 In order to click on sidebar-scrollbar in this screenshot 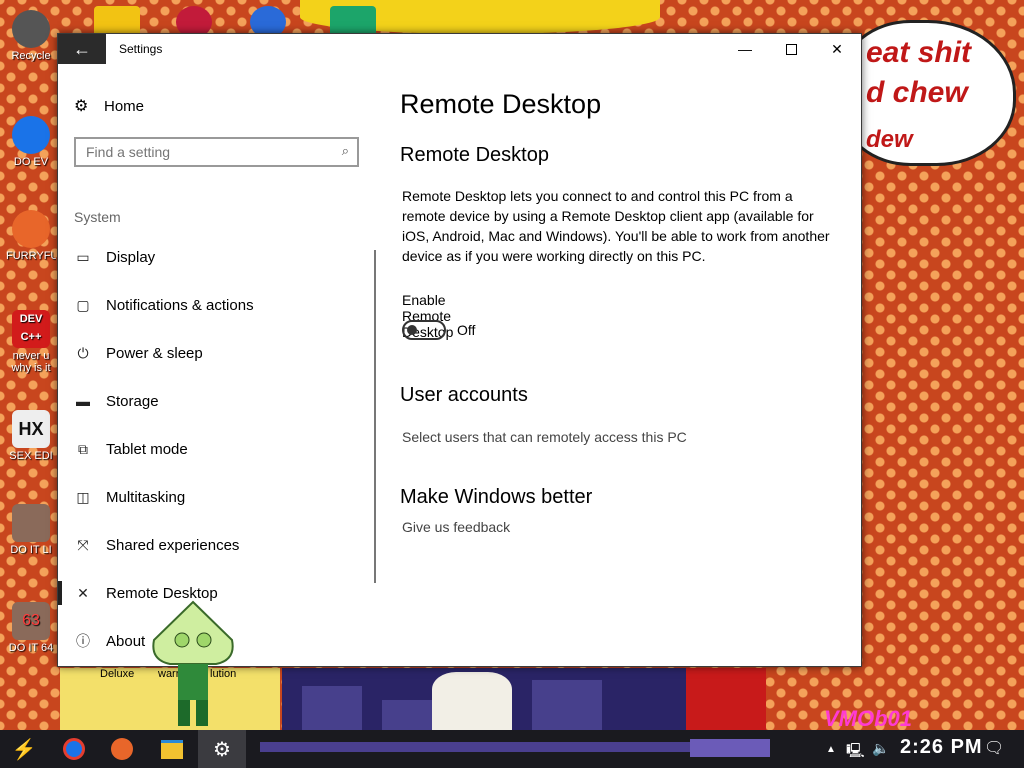, I will do `click(375, 416)`.